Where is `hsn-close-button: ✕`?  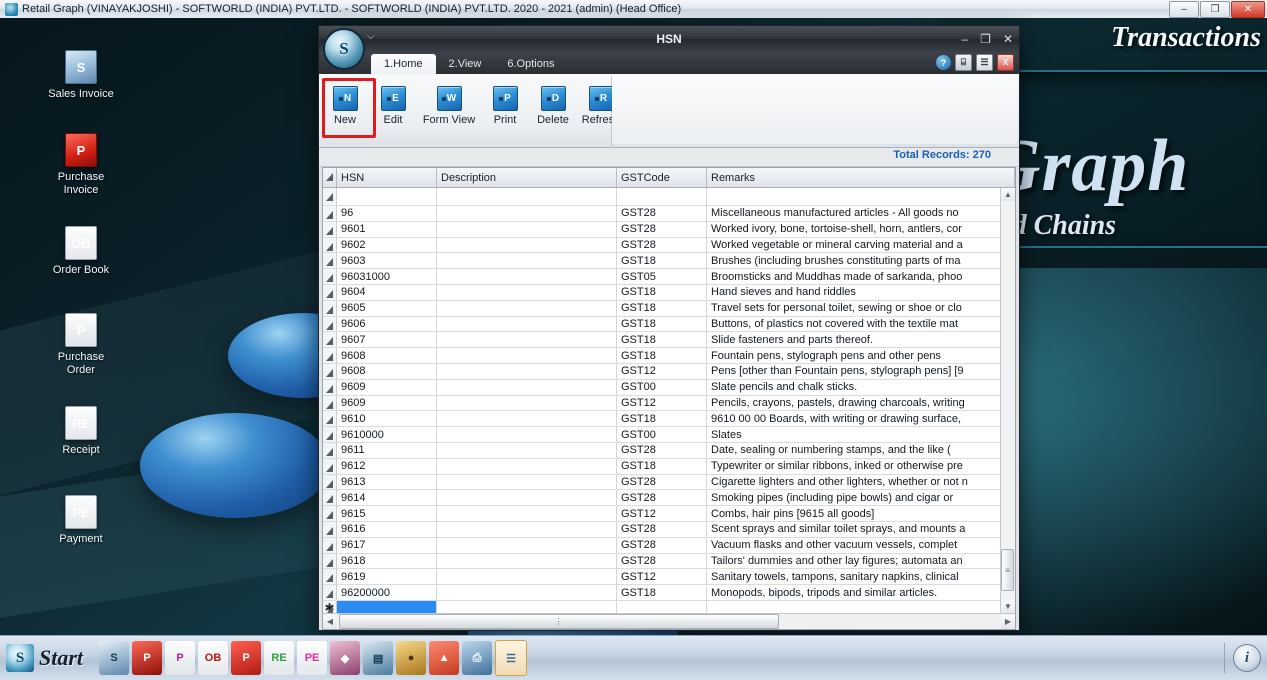 hsn-close-button: ✕ is located at coordinates (1008, 39).